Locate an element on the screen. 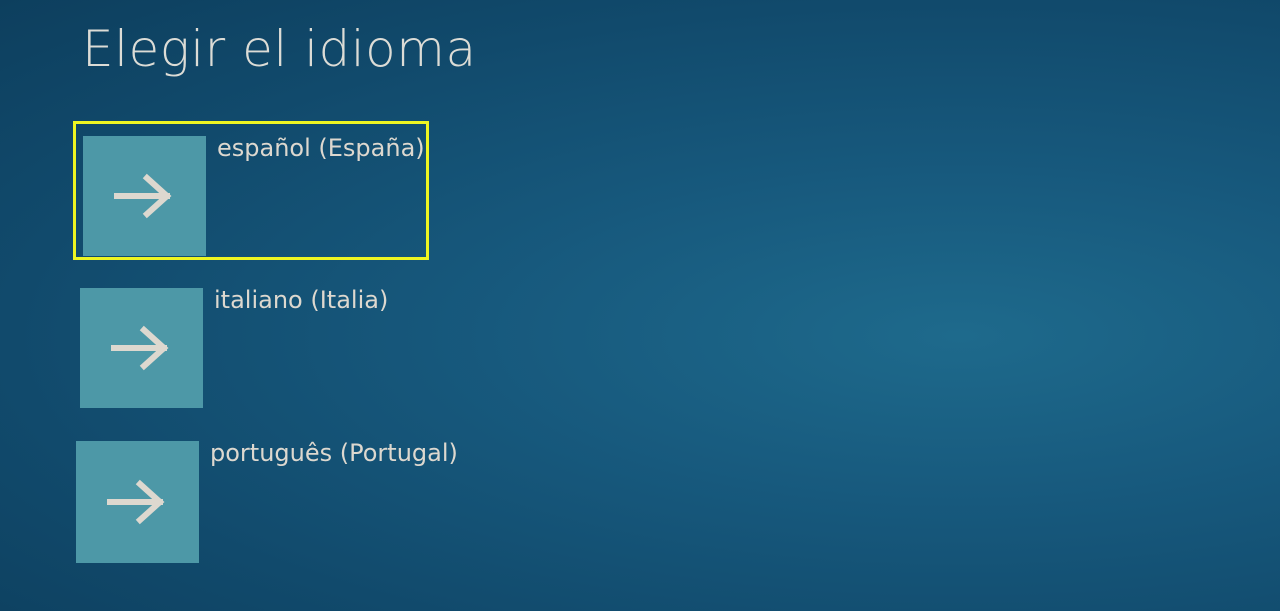 This screenshot has height=611, width=1280. page-title: Elegir el idioma is located at coordinates (279, 49).